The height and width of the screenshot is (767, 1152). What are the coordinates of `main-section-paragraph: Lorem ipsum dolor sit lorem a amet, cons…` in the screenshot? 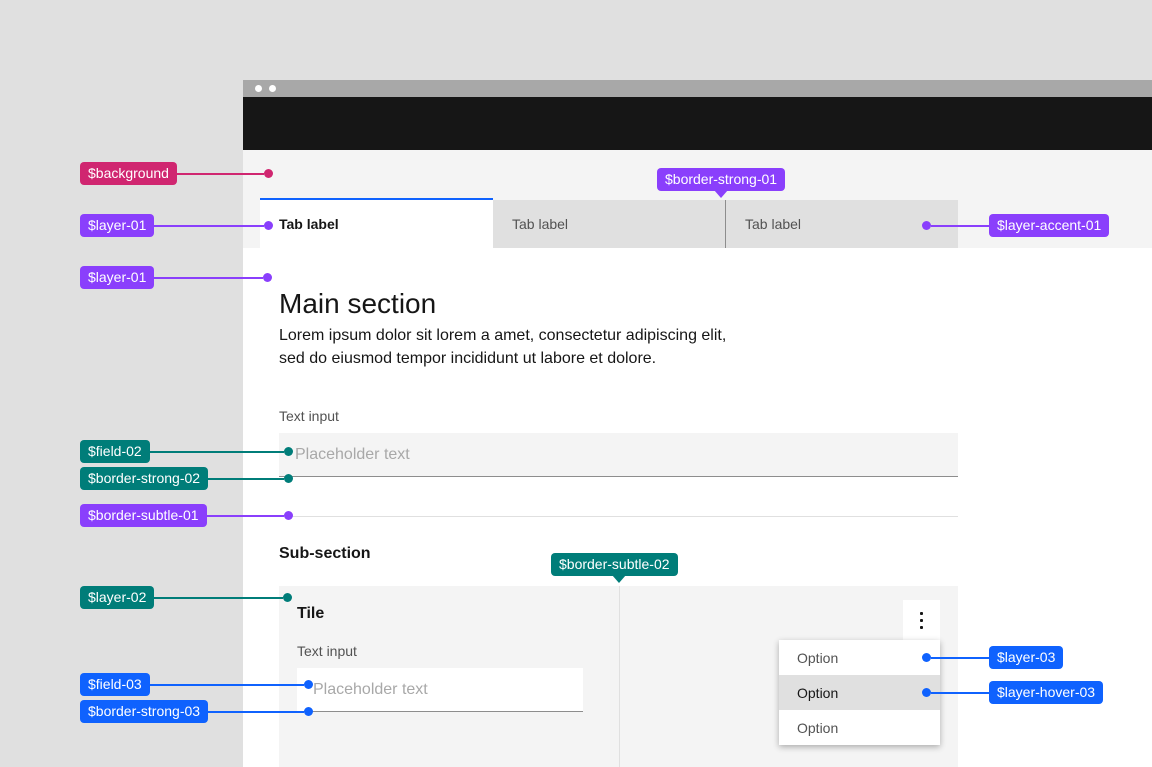 It's located at (503, 347).